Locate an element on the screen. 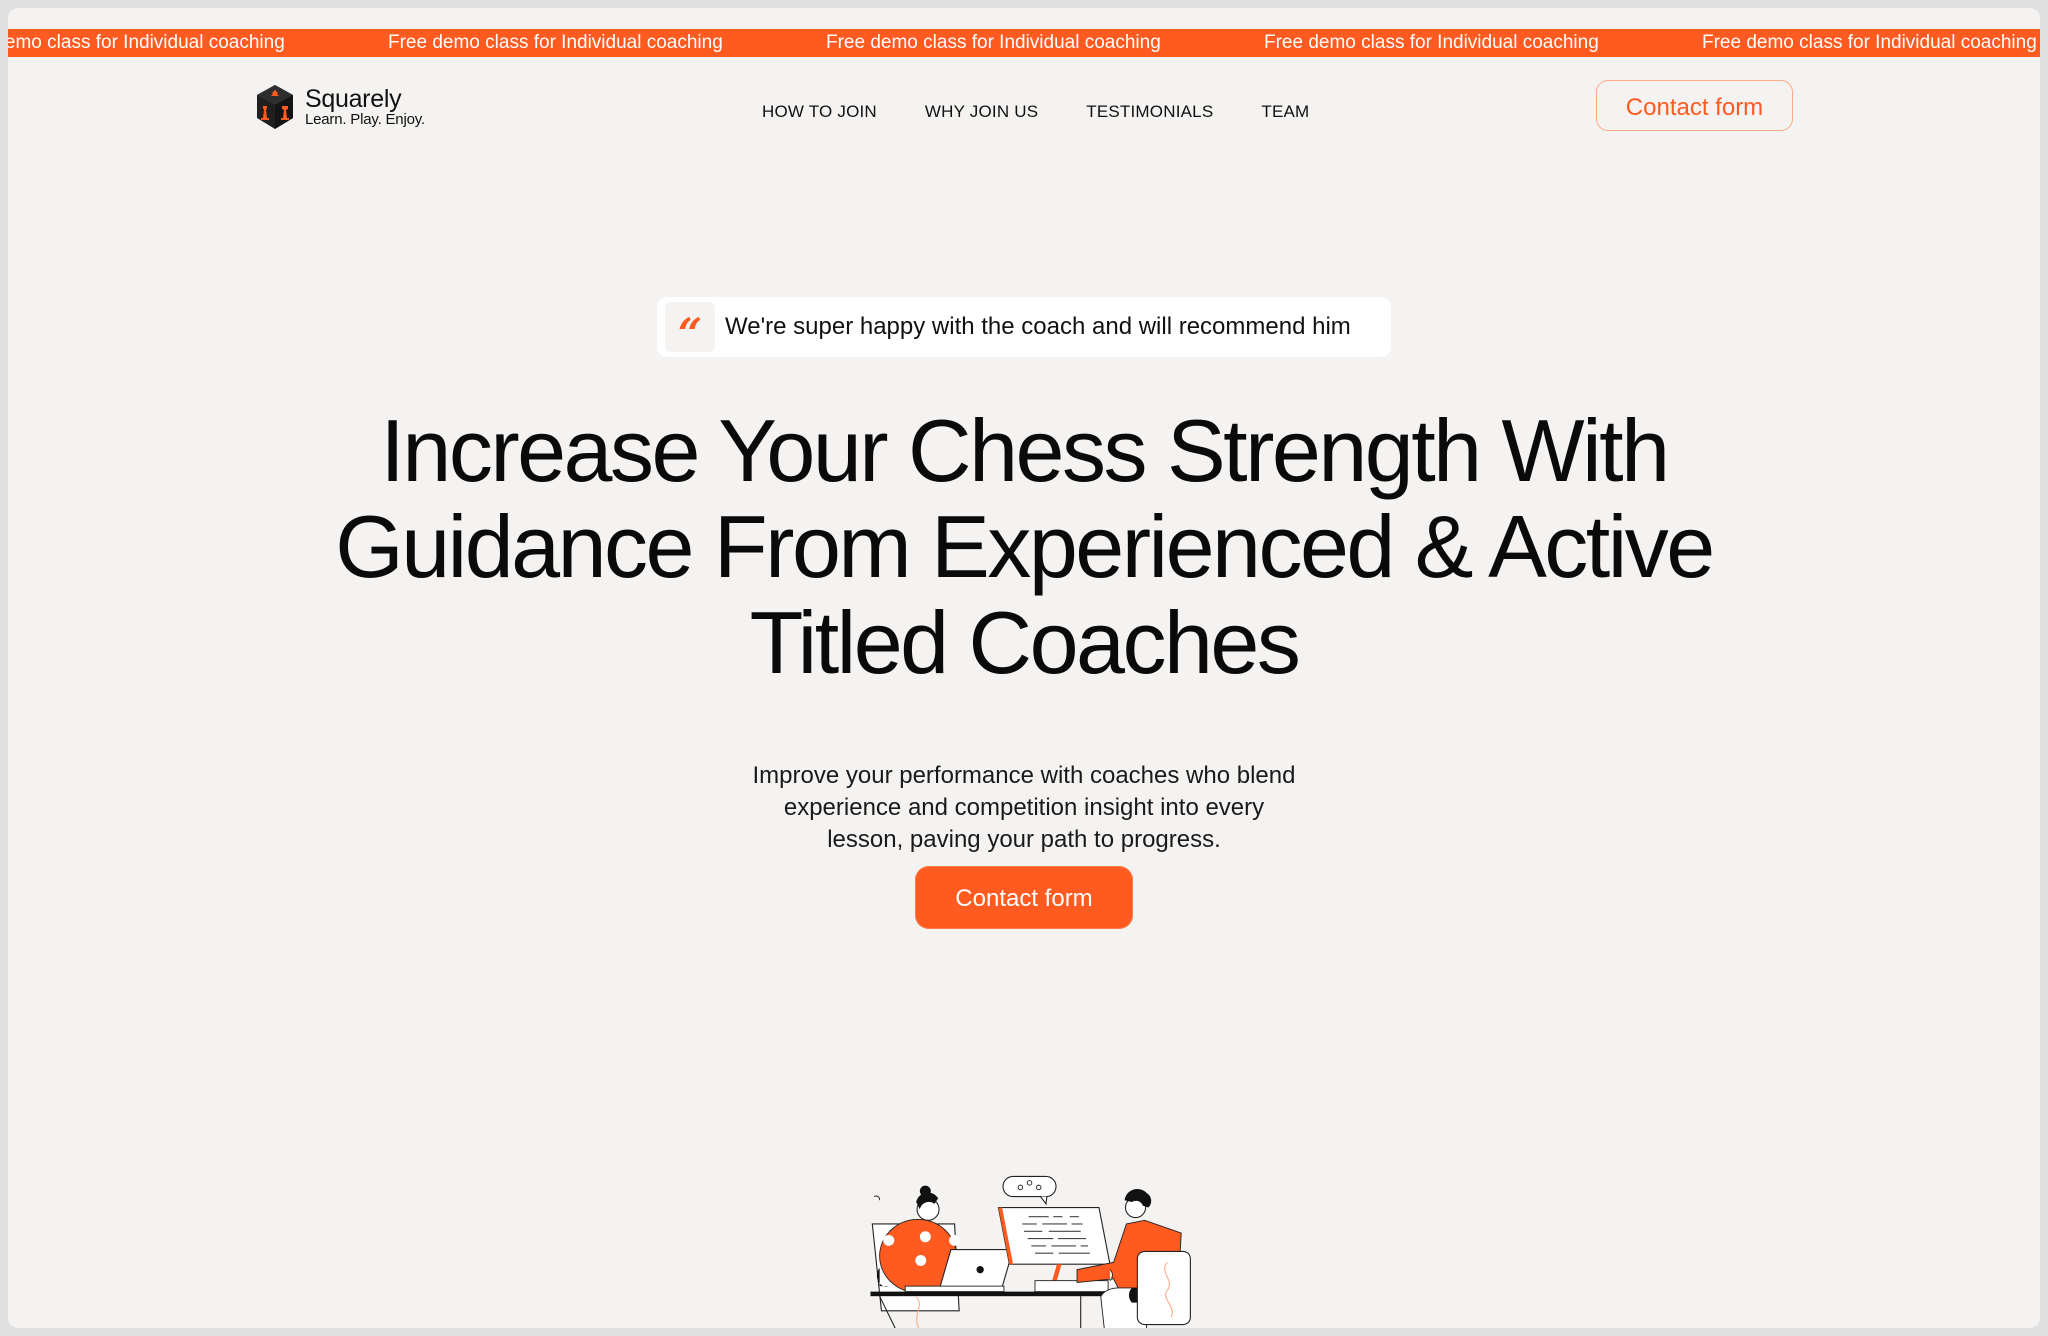 The image size is (2048, 1336). header-contact-form-button: Contact form is located at coordinates (1694, 105).